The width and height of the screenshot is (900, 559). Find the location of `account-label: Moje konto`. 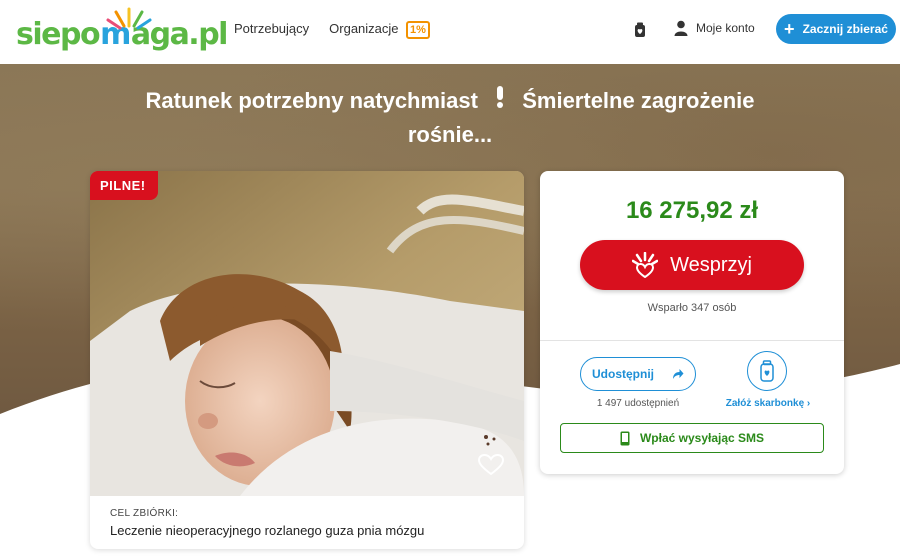

account-label: Moje konto is located at coordinates (725, 28).